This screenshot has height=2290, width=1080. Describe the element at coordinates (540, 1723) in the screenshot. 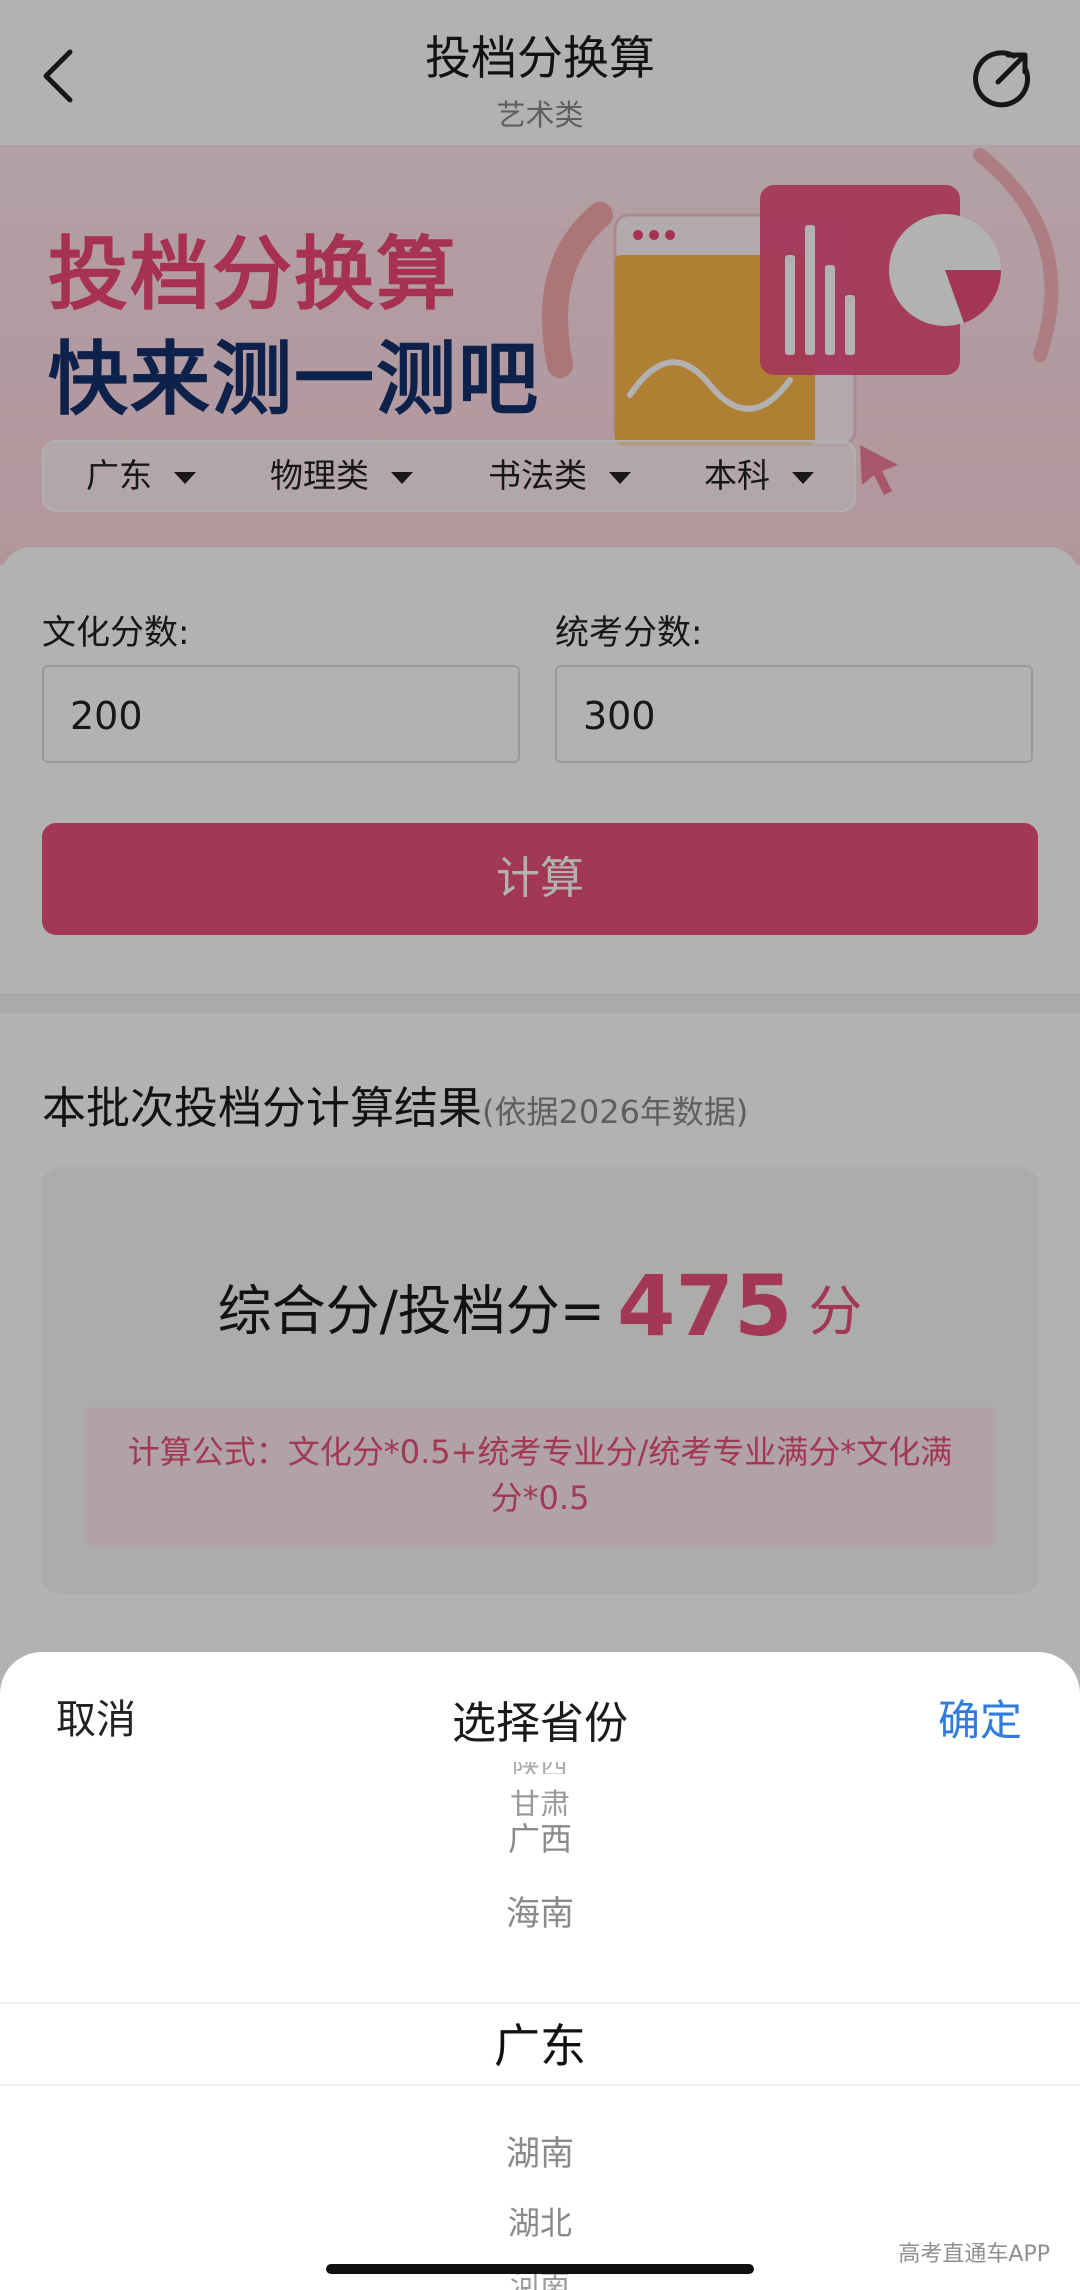

I see `picker-title: 选择省份` at that location.